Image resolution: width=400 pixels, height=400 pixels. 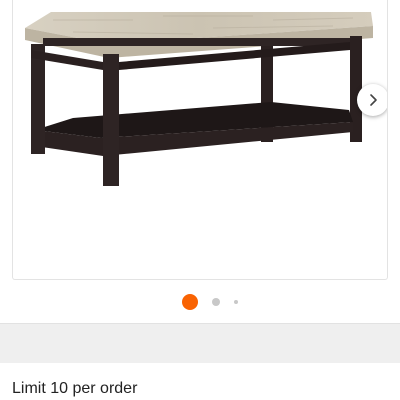 What do you see at coordinates (200, 302) in the screenshot?
I see `image-carousel-pagination` at bounding box center [200, 302].